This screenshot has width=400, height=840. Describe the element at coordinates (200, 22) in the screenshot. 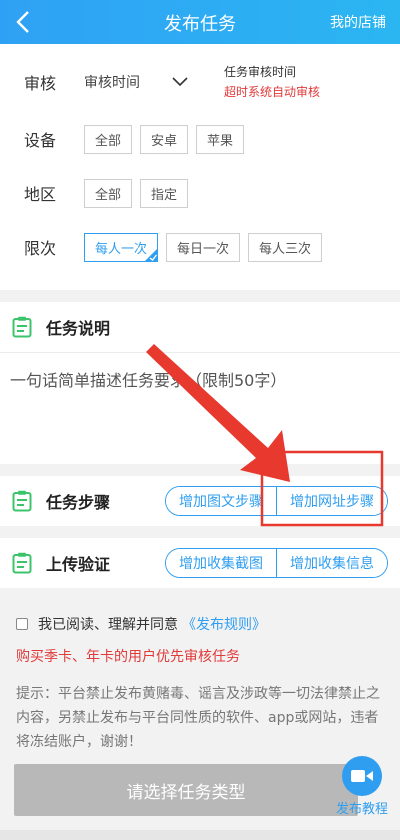

I see `top-bar: 发布任务 我的店铺` at that location.